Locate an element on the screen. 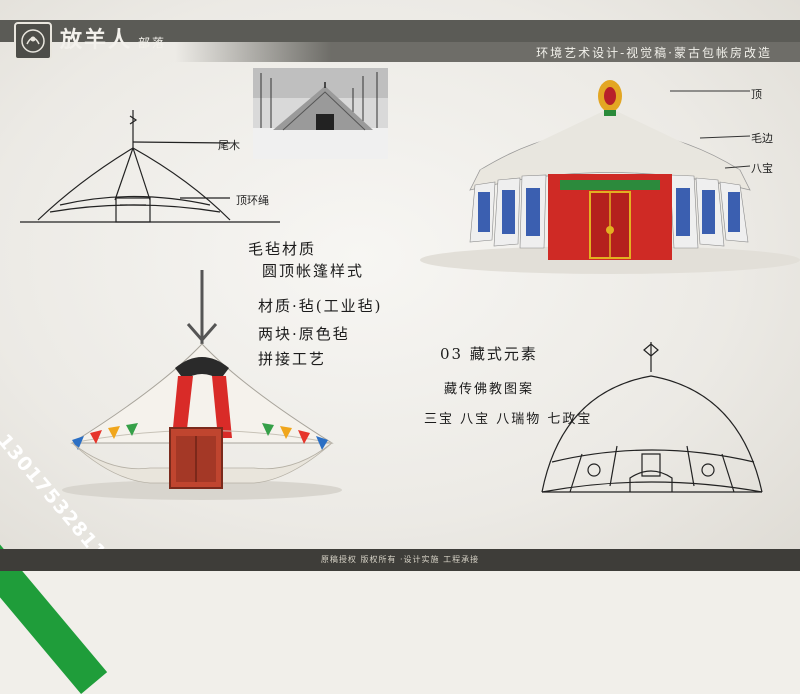  logo-icon is located at coordinates (33, 41).